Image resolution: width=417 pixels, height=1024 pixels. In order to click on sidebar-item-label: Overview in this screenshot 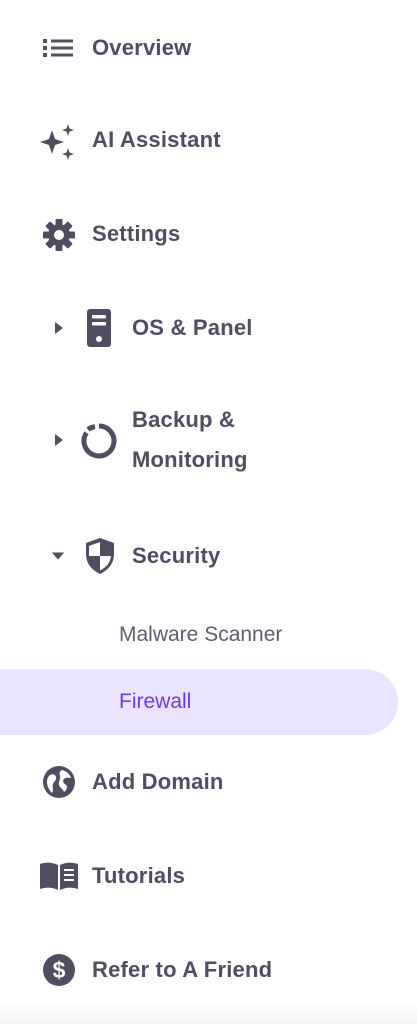, I will do `click(142, 47)`.